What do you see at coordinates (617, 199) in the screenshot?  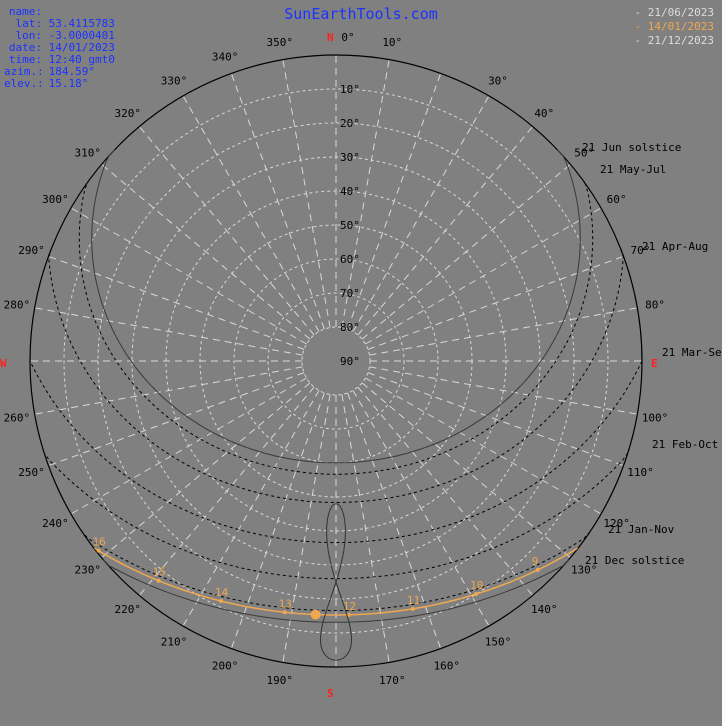 I see `azimuth-label: 60°` at bounding box center [617, 199].